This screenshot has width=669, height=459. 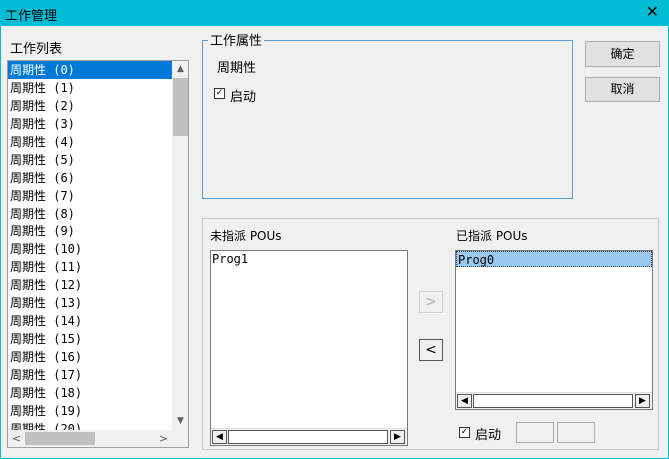 What do you see at coordinates (90, 357) in the screenshot?
I see `task-list-item: 周期性 (16)` at bounding box center [90, 357].